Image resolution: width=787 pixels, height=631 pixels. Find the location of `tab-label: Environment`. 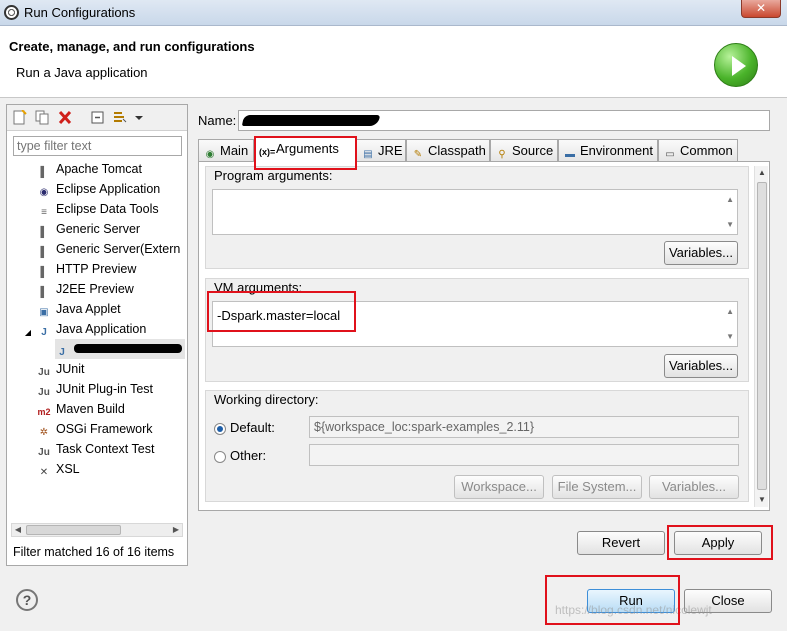

tab-label: Environment is located at coordinates (616, 150).